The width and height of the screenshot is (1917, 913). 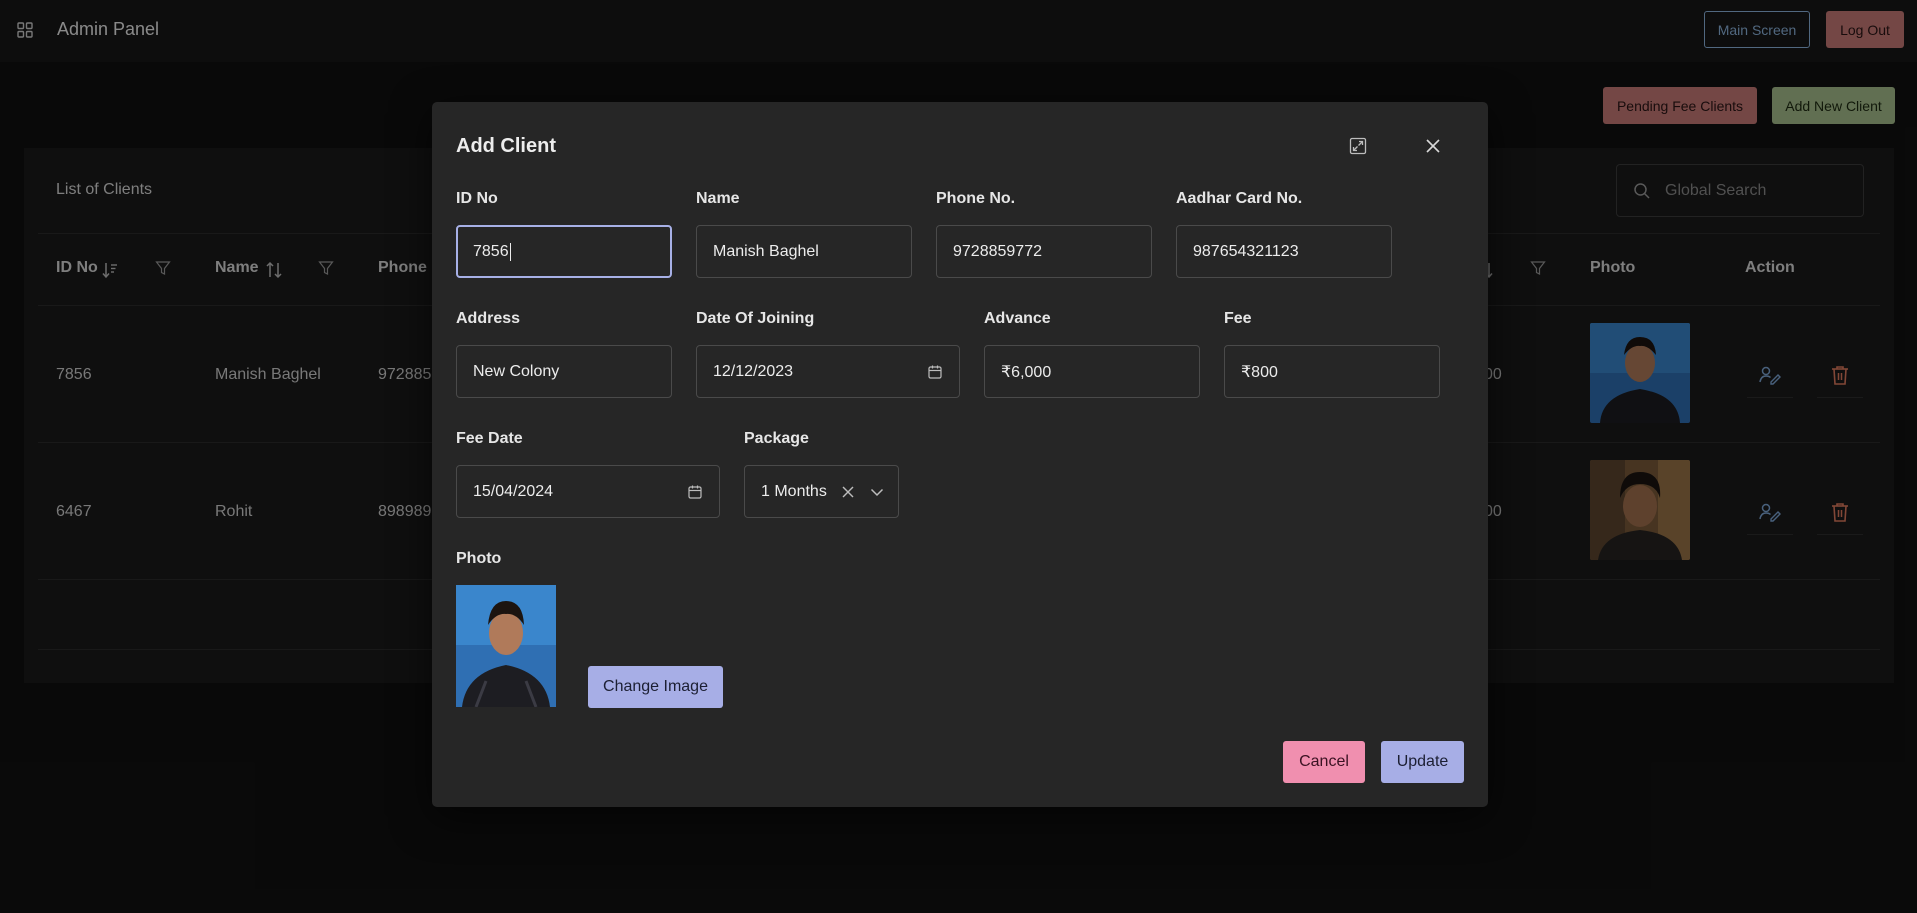 What do you see at coordinates (1238, 318) in the screenshot?
I see `fee-label: Fee` at bounding box center [1238, 318].